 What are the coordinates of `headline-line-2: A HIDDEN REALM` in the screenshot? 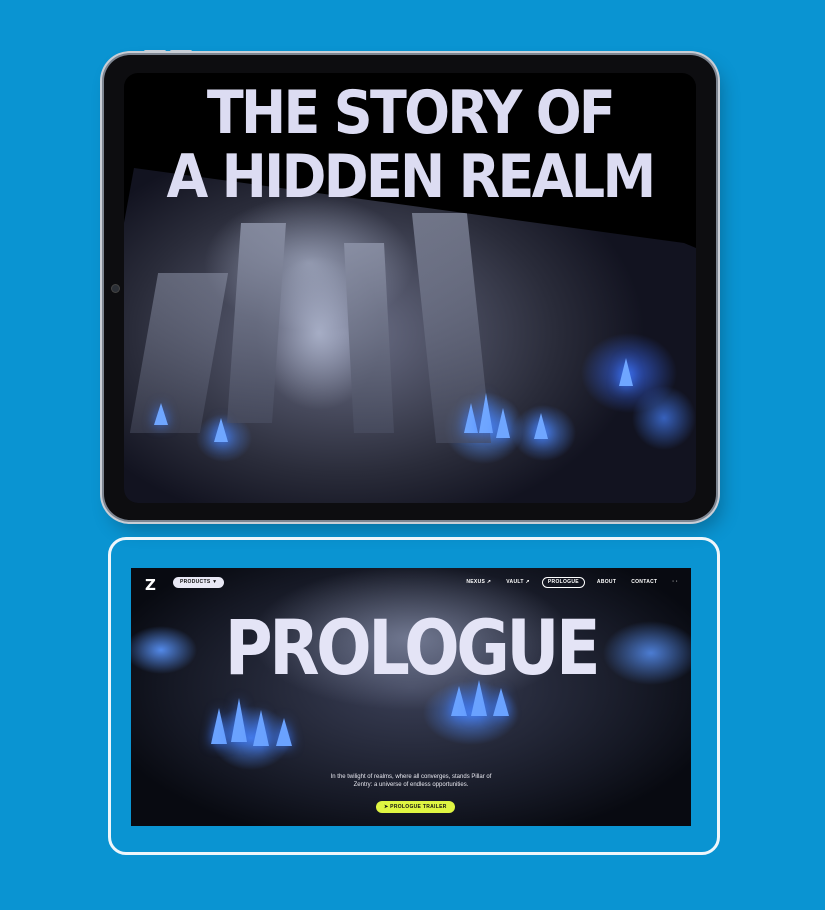 It's located at (411, 177).